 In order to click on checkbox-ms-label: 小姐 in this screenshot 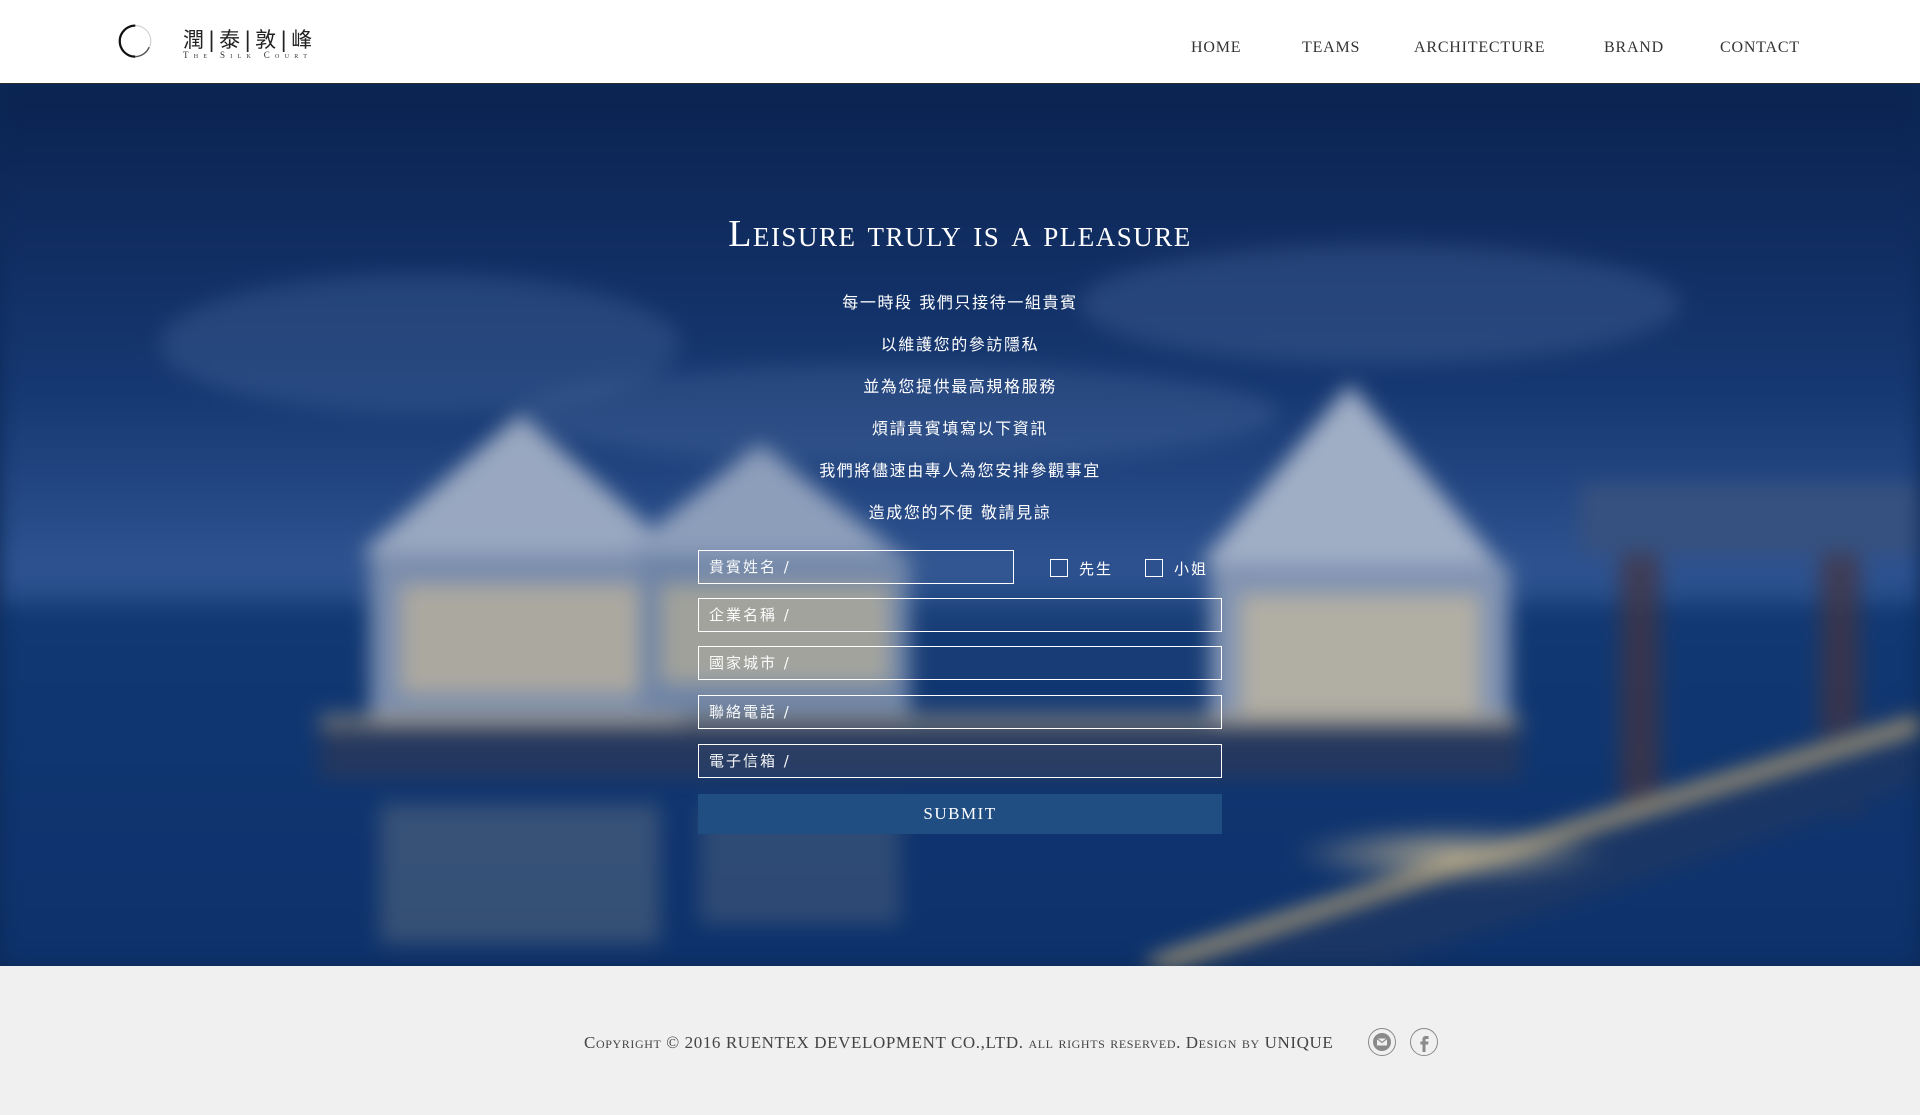, I will do `click(1191, 569)`.